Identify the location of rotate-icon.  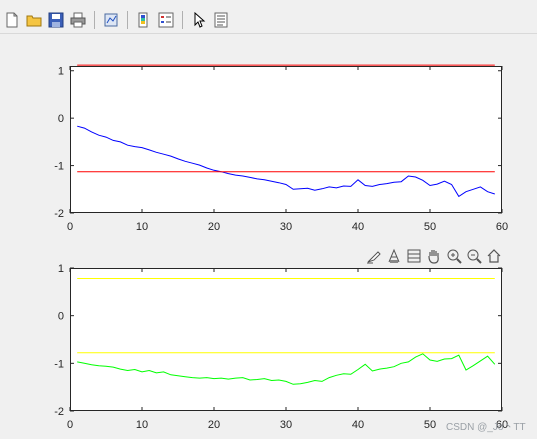
(413, 255).